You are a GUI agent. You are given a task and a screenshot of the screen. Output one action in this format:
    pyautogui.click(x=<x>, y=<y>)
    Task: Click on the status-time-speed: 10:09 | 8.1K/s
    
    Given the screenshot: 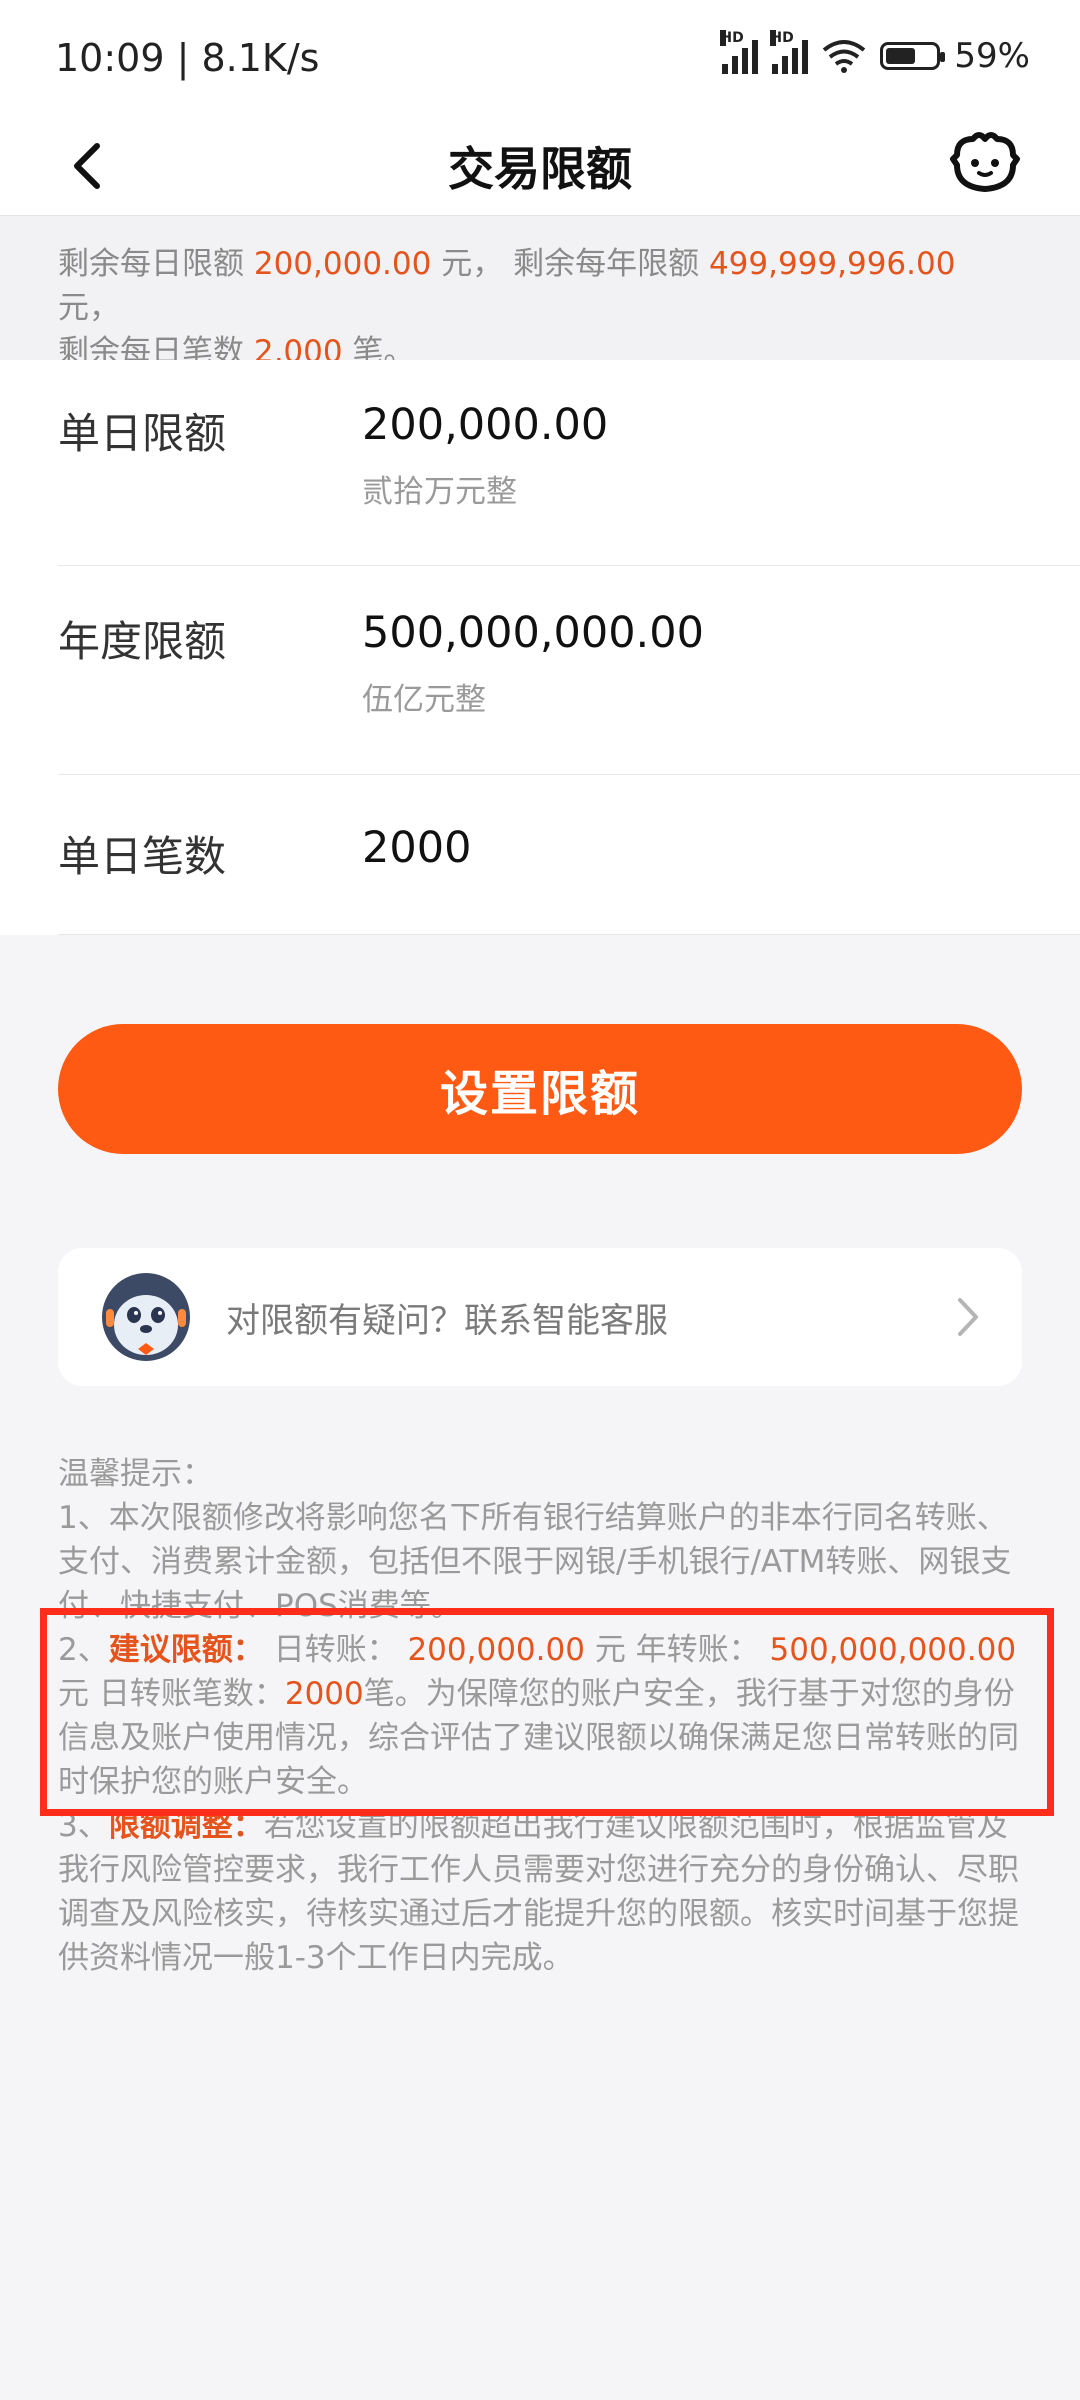 What is the action you would take?
    pyautogui.click(x=187, y=58)
    